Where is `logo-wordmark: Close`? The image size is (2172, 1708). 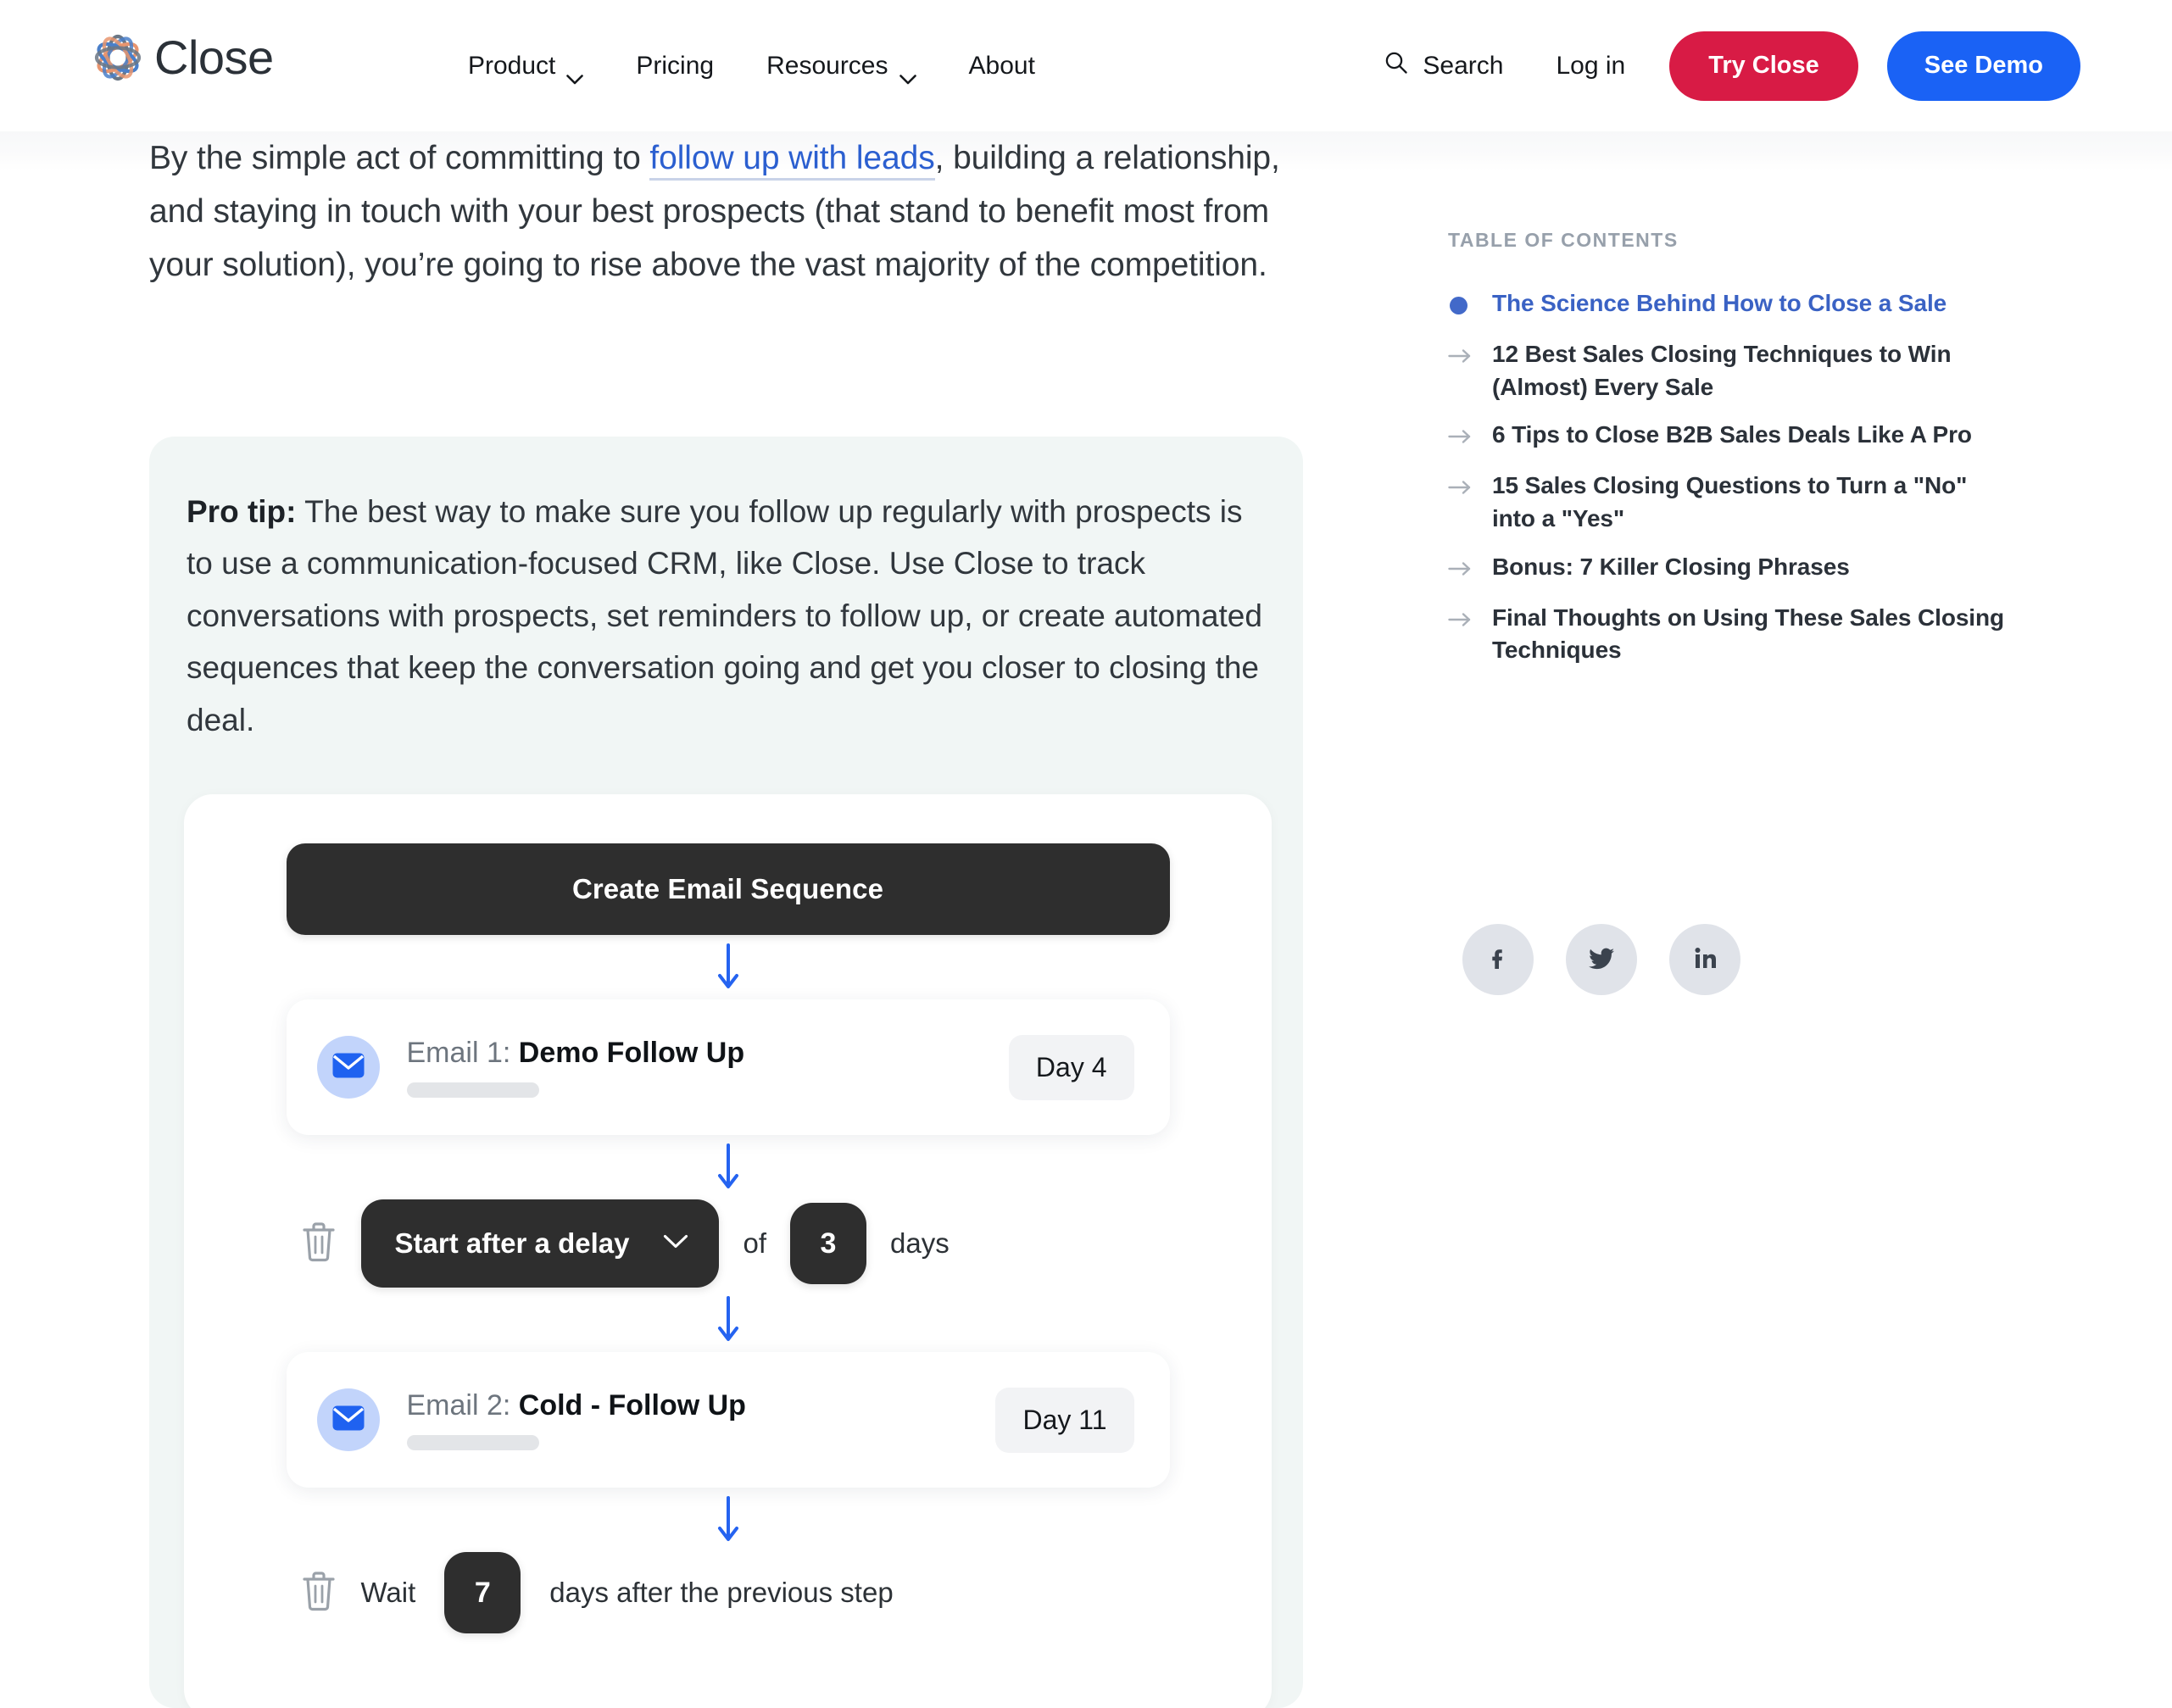 logo-wordmark: Close is located at coordinates (214, 57).